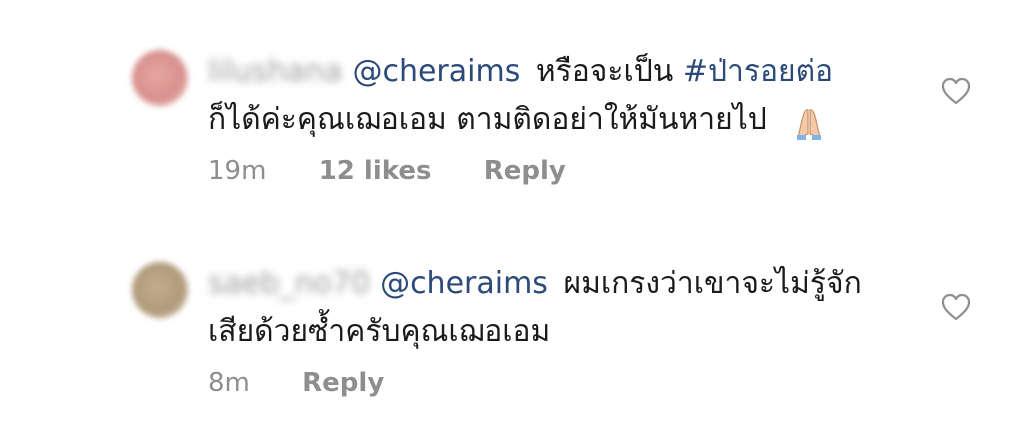 The image size is (1024, 448). I want to click on folded-hands-emoji, so click(809, 121).